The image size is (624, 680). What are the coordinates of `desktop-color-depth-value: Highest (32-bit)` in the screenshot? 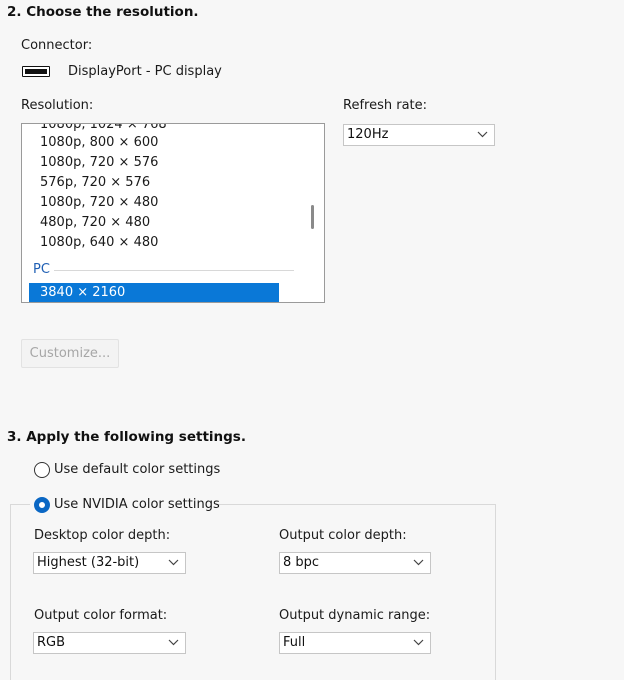 It's located at (88, 562).